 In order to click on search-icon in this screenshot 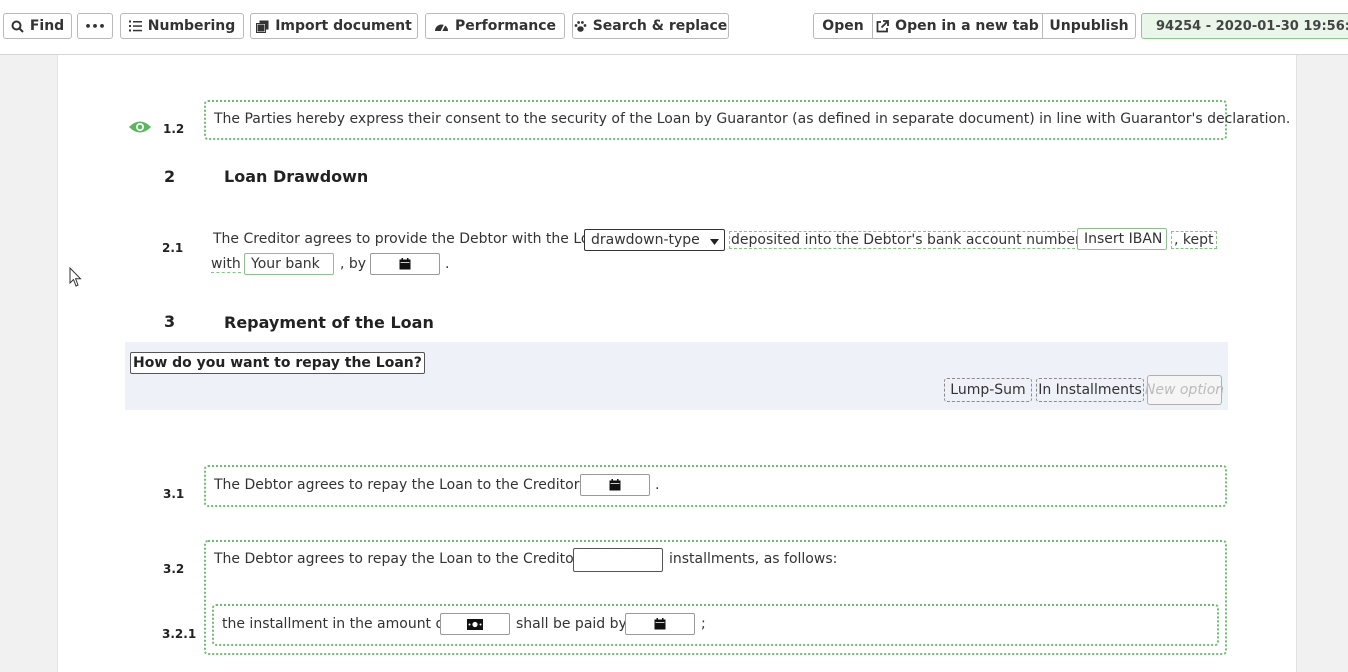, I will do `click(17, 26)`.